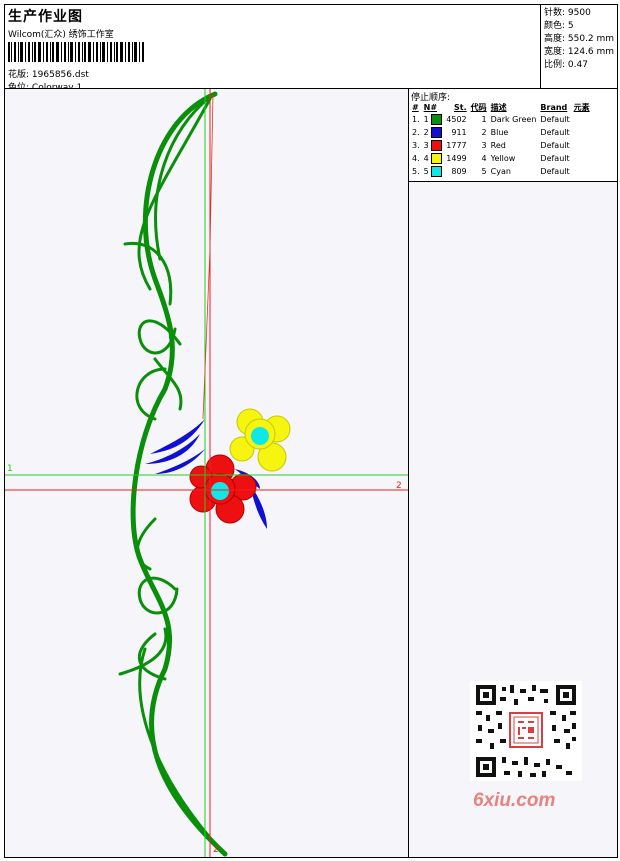  I want to click on design-file: 花版: 1965856.dst, so click(48, 73).